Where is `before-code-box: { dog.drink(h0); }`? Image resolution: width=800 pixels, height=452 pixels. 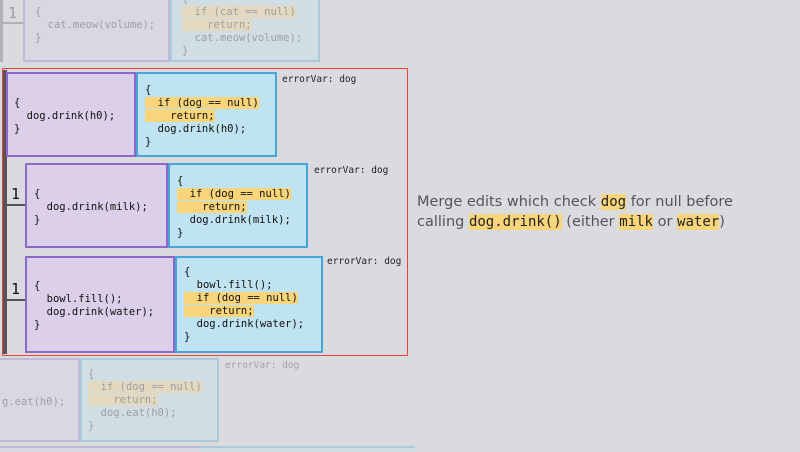 before-code-box: { dog.drink(h0); } is located at coordinates (71, 114).